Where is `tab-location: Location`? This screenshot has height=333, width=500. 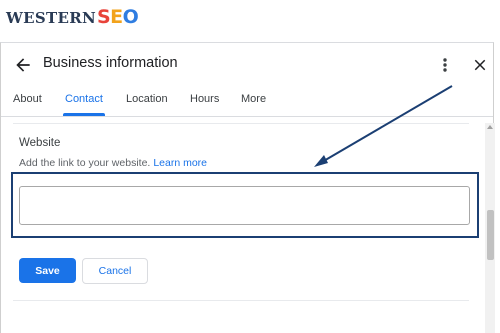 tab-location: Location is located at coordinates (147, 99).